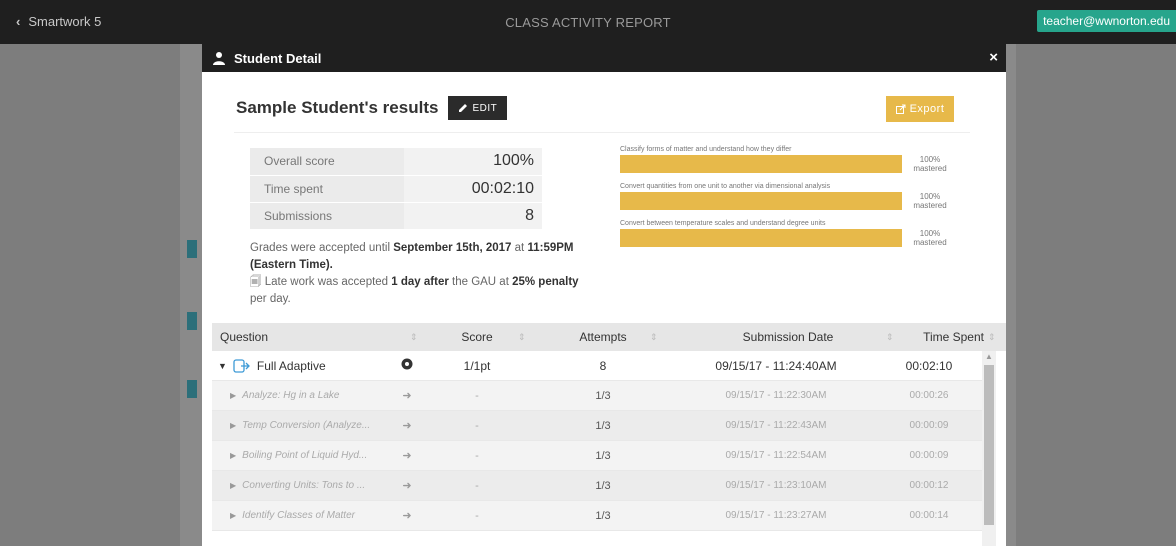 The image size is (1176, 546). I want to click on stat-value: 8, so click(473, 216).